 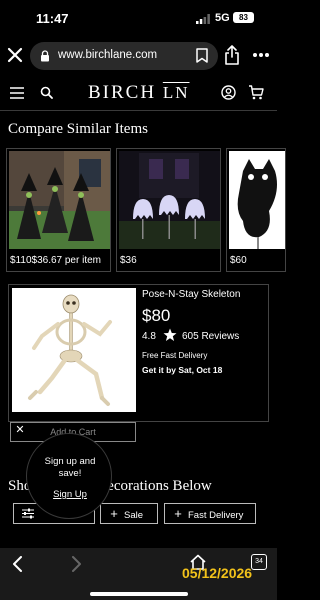 What do you see at coordinates (149, 336) in the screenshot?
I see `product-rating: 4.8` at bounding box center [149, 336].